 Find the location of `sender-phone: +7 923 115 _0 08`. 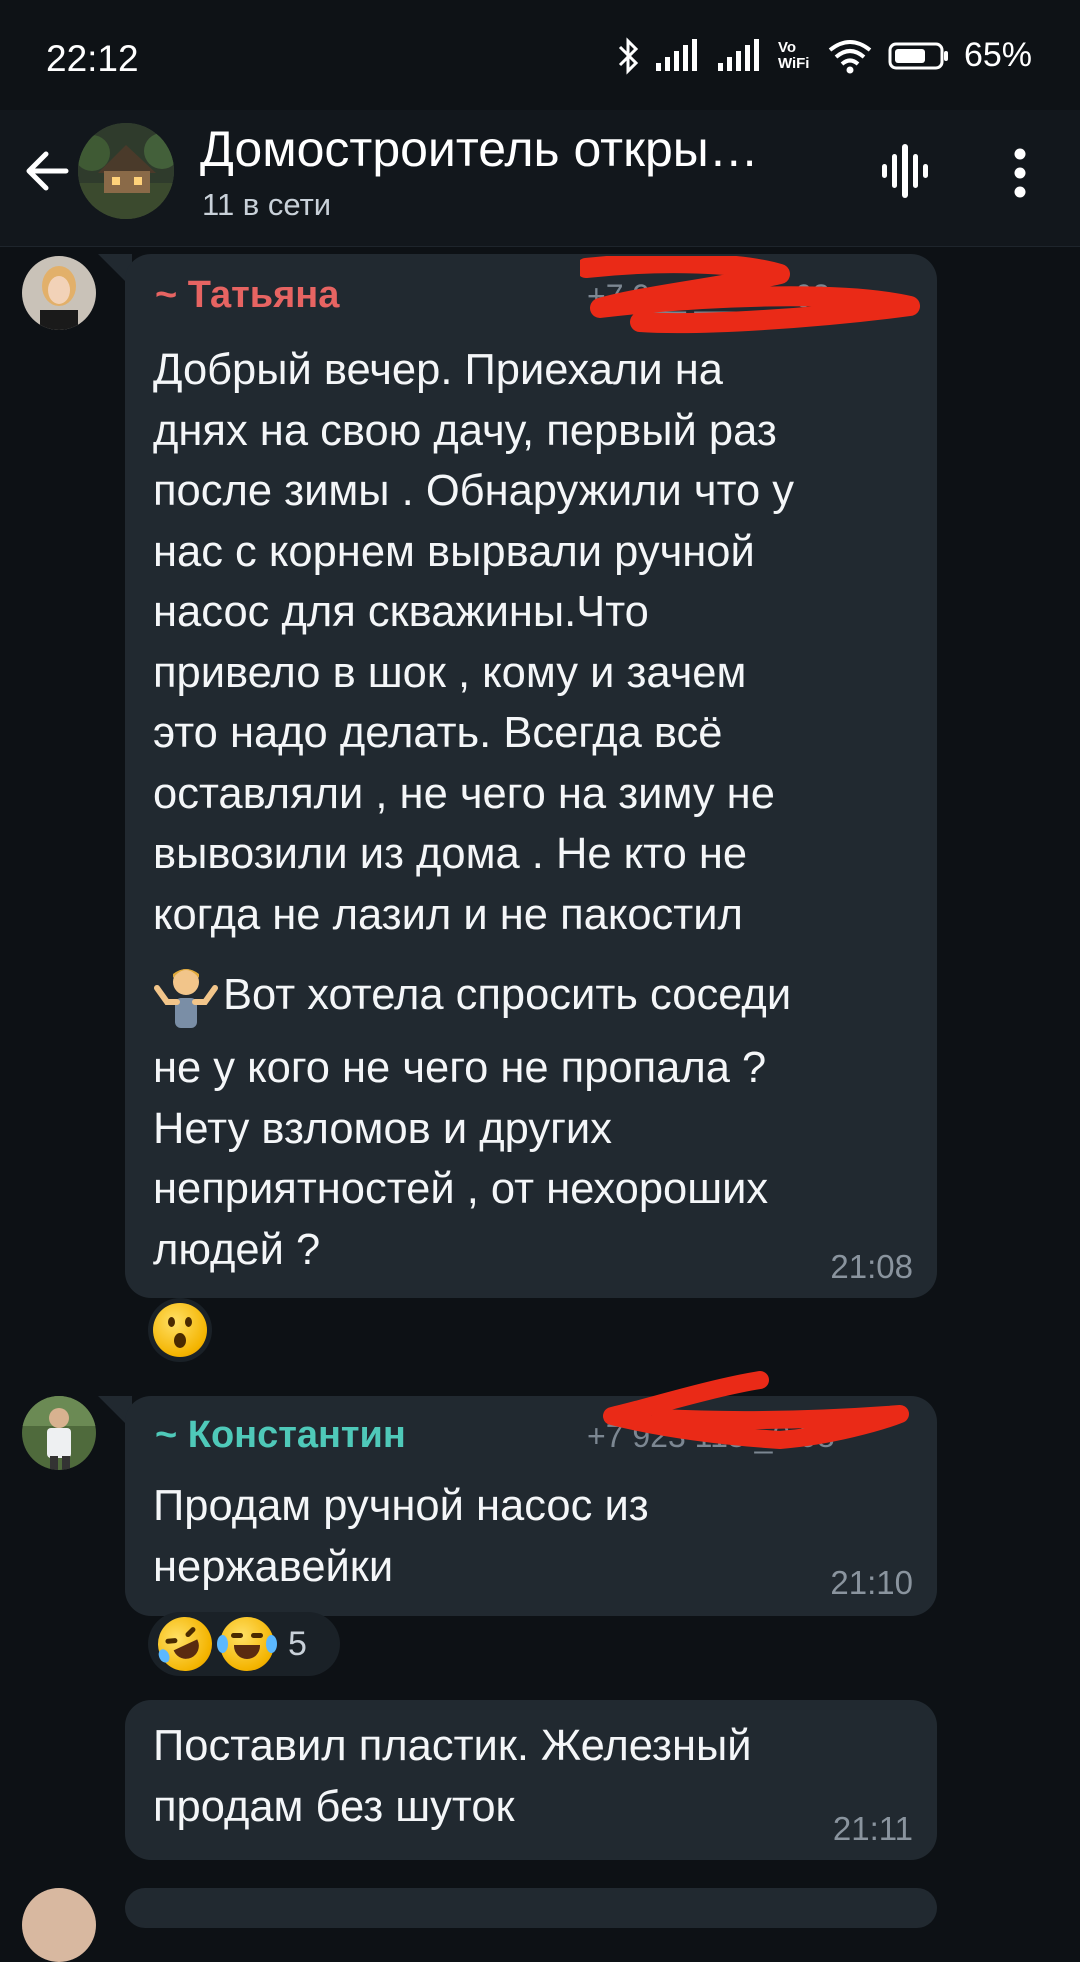

sender-phone: +7 923 115 _0 08 is located at coordinates (711, 1436).